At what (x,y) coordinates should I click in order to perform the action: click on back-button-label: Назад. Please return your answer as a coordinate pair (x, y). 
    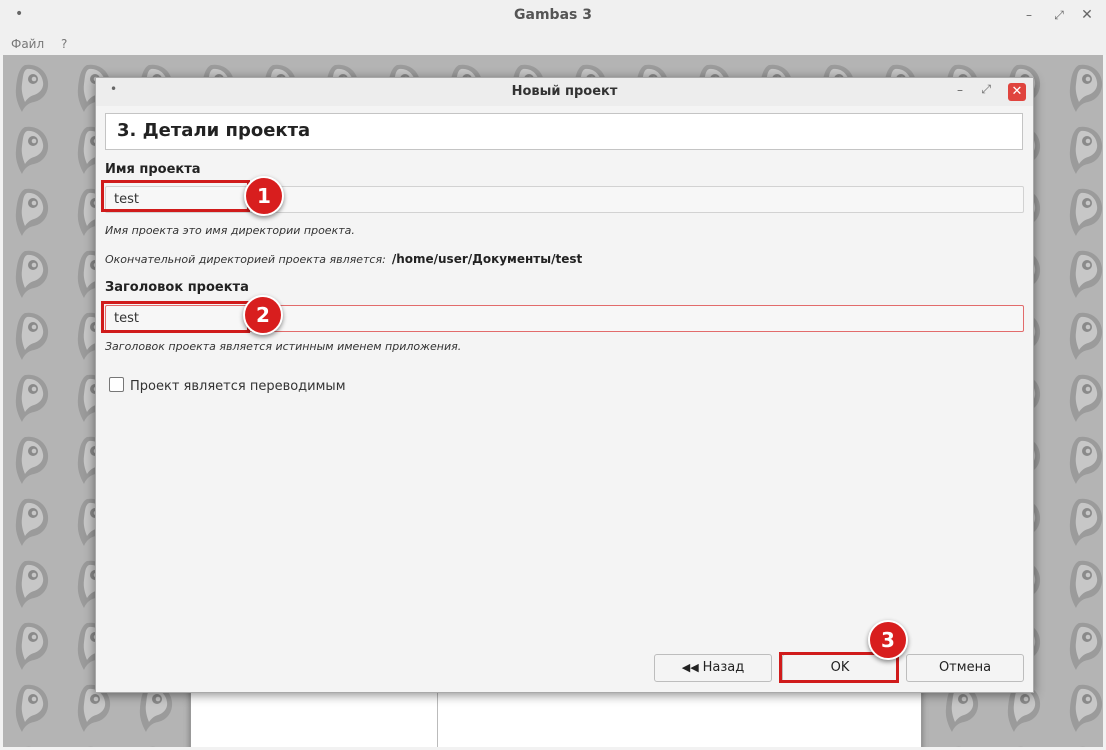
    Looking at the image, I should click on (723, 667).